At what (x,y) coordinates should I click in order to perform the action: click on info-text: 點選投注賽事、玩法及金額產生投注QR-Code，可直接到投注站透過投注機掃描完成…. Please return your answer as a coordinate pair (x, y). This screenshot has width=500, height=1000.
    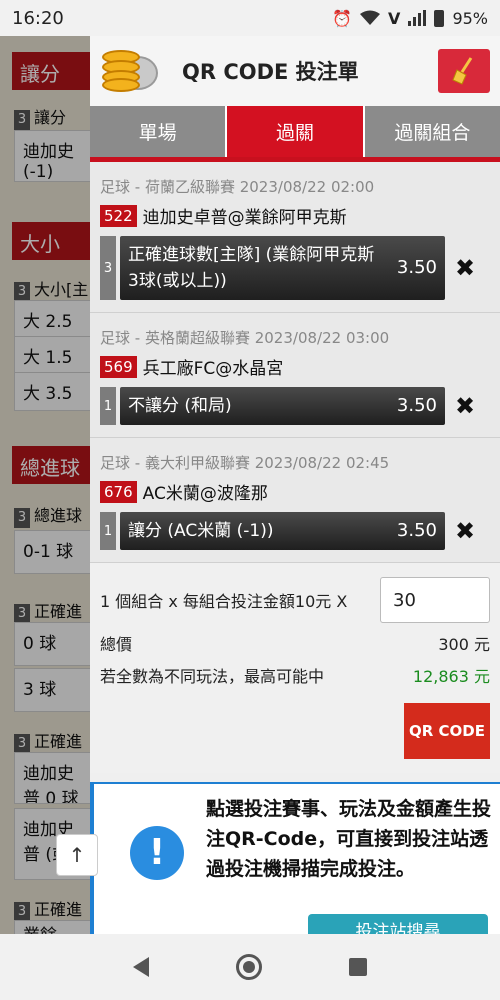
    Looking at the image, I should click on (349, 839).